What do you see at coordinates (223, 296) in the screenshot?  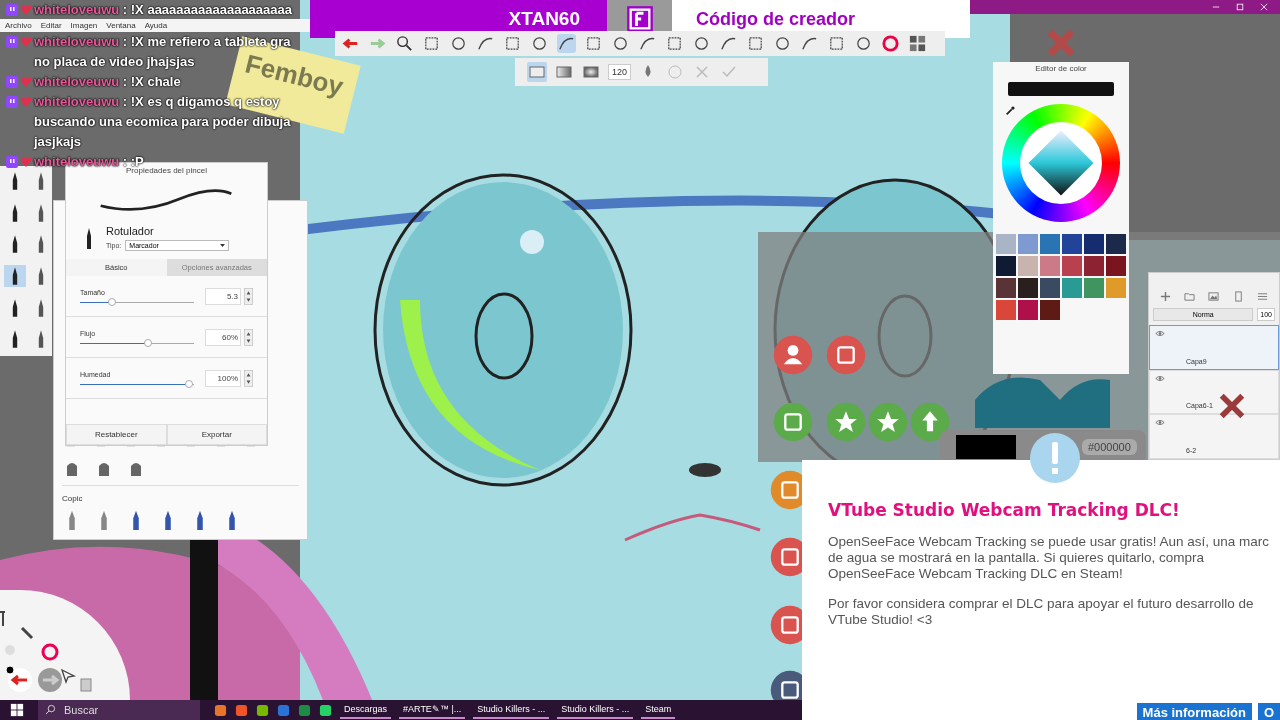 I see `value-field: 5.3` at bounding box center [223, 296].